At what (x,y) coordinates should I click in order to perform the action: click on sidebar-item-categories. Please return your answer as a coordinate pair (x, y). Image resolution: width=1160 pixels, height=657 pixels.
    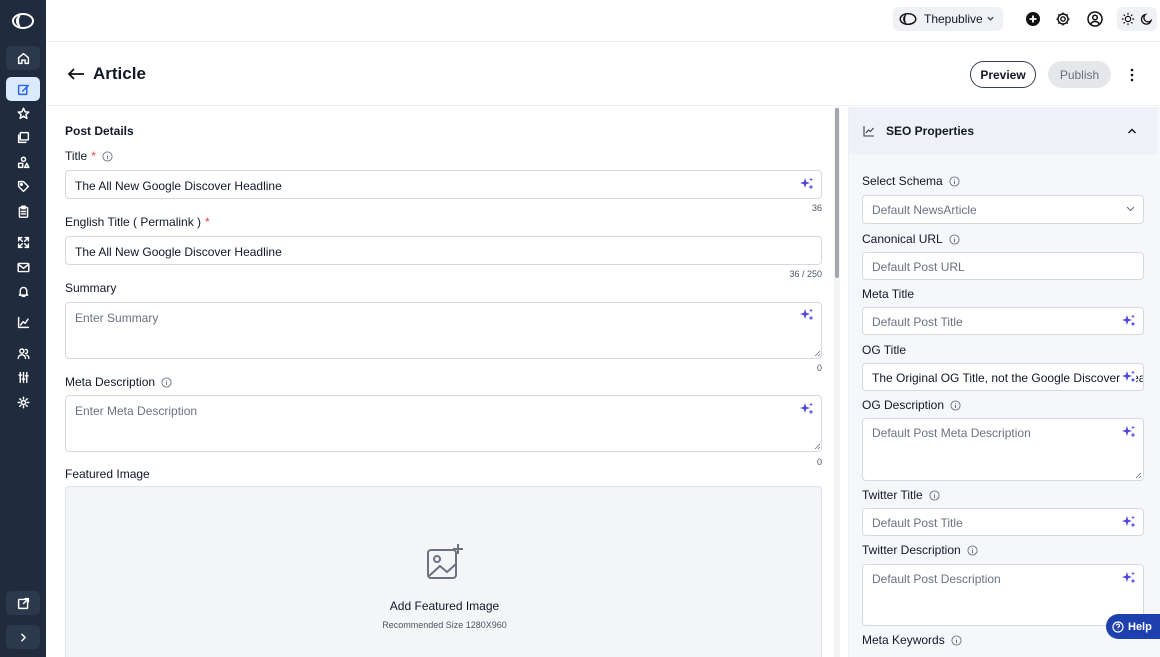
    Looking at the image, I should click on (23, 162).